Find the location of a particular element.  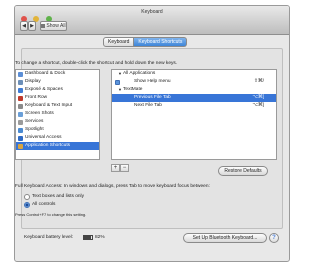

category-item: Application Shortcuts is located at coordinates (57, 146).